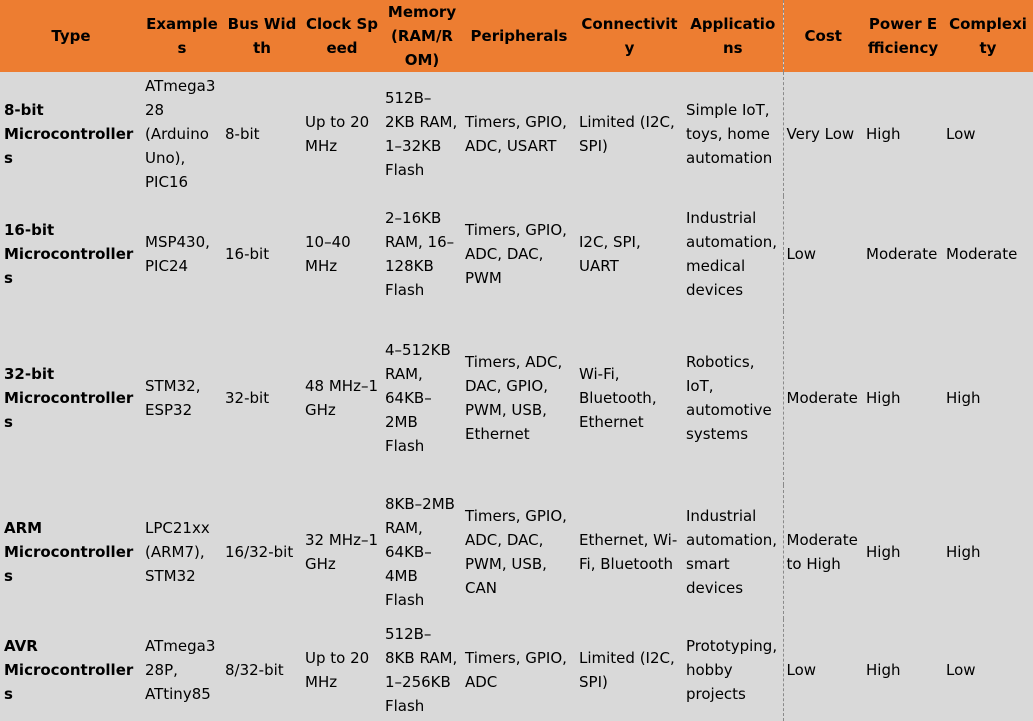 Image resolution: width=1033 pixels, height=721 pixels. What do you see at coordinates (822, 36) in the screenshot?
I see `header-cost: Cost` at bounding box center [822, 36].